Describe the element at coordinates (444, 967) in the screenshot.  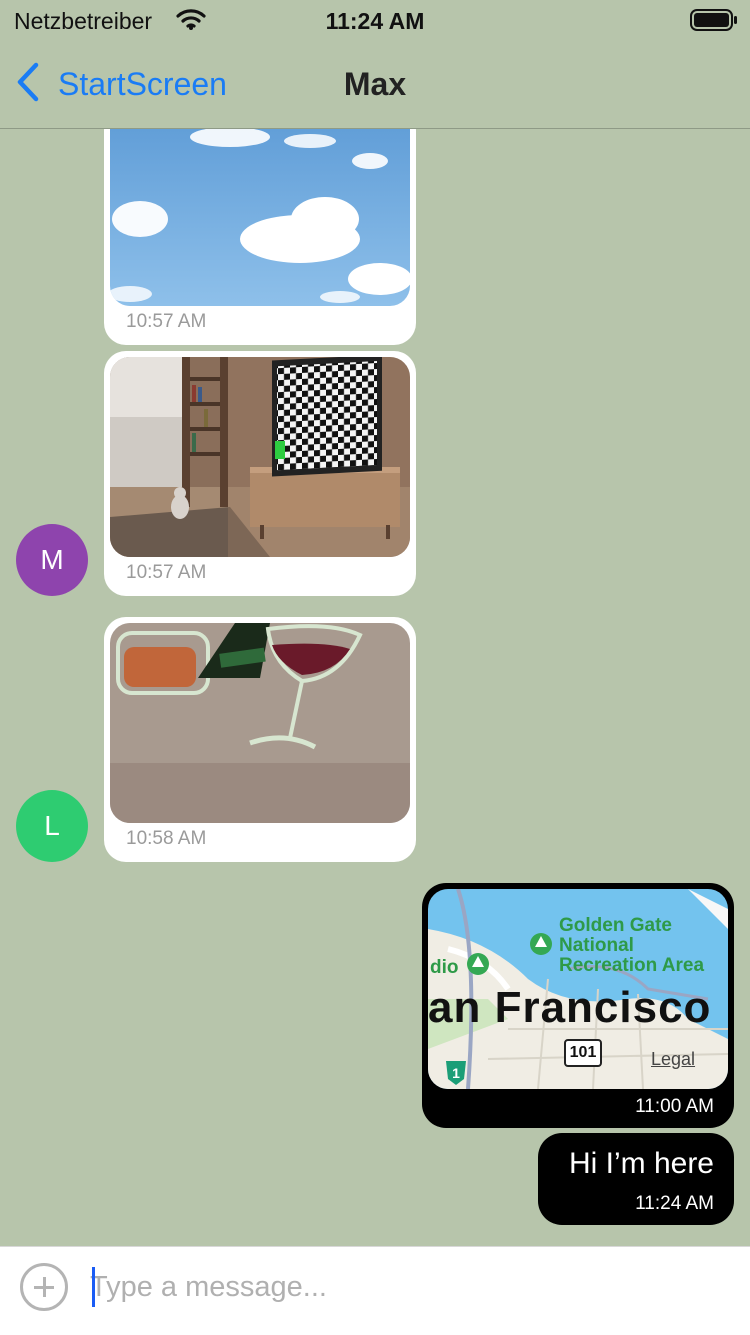
I see `map-label: dio` at that location.